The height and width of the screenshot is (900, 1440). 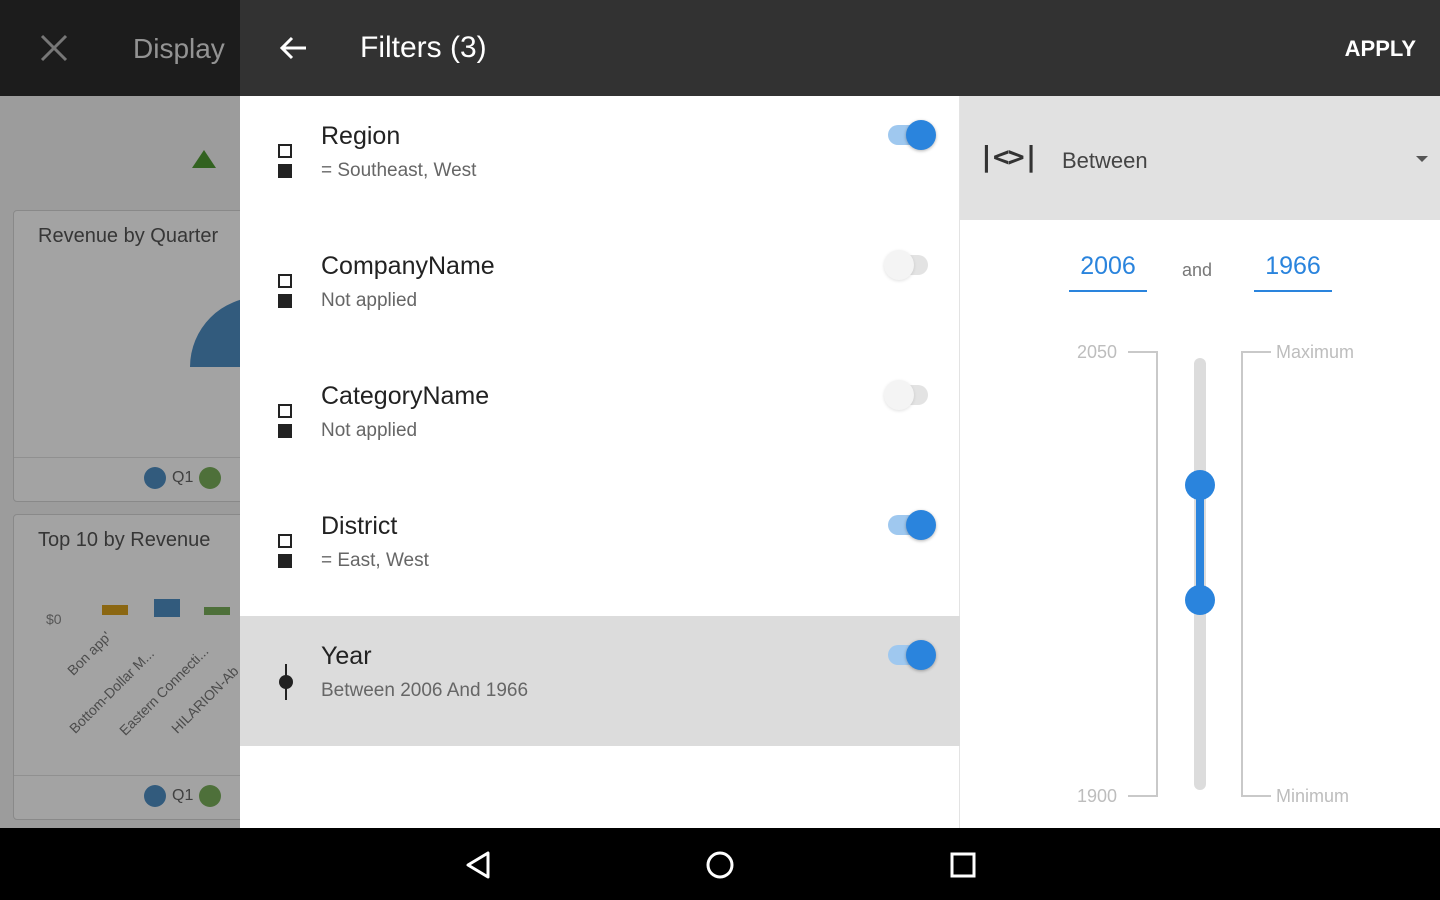 What do you see at coordinates (1108, 272) in the screenshot?
I see `range-from-input: 2006` at bounding box center [1108, 272].